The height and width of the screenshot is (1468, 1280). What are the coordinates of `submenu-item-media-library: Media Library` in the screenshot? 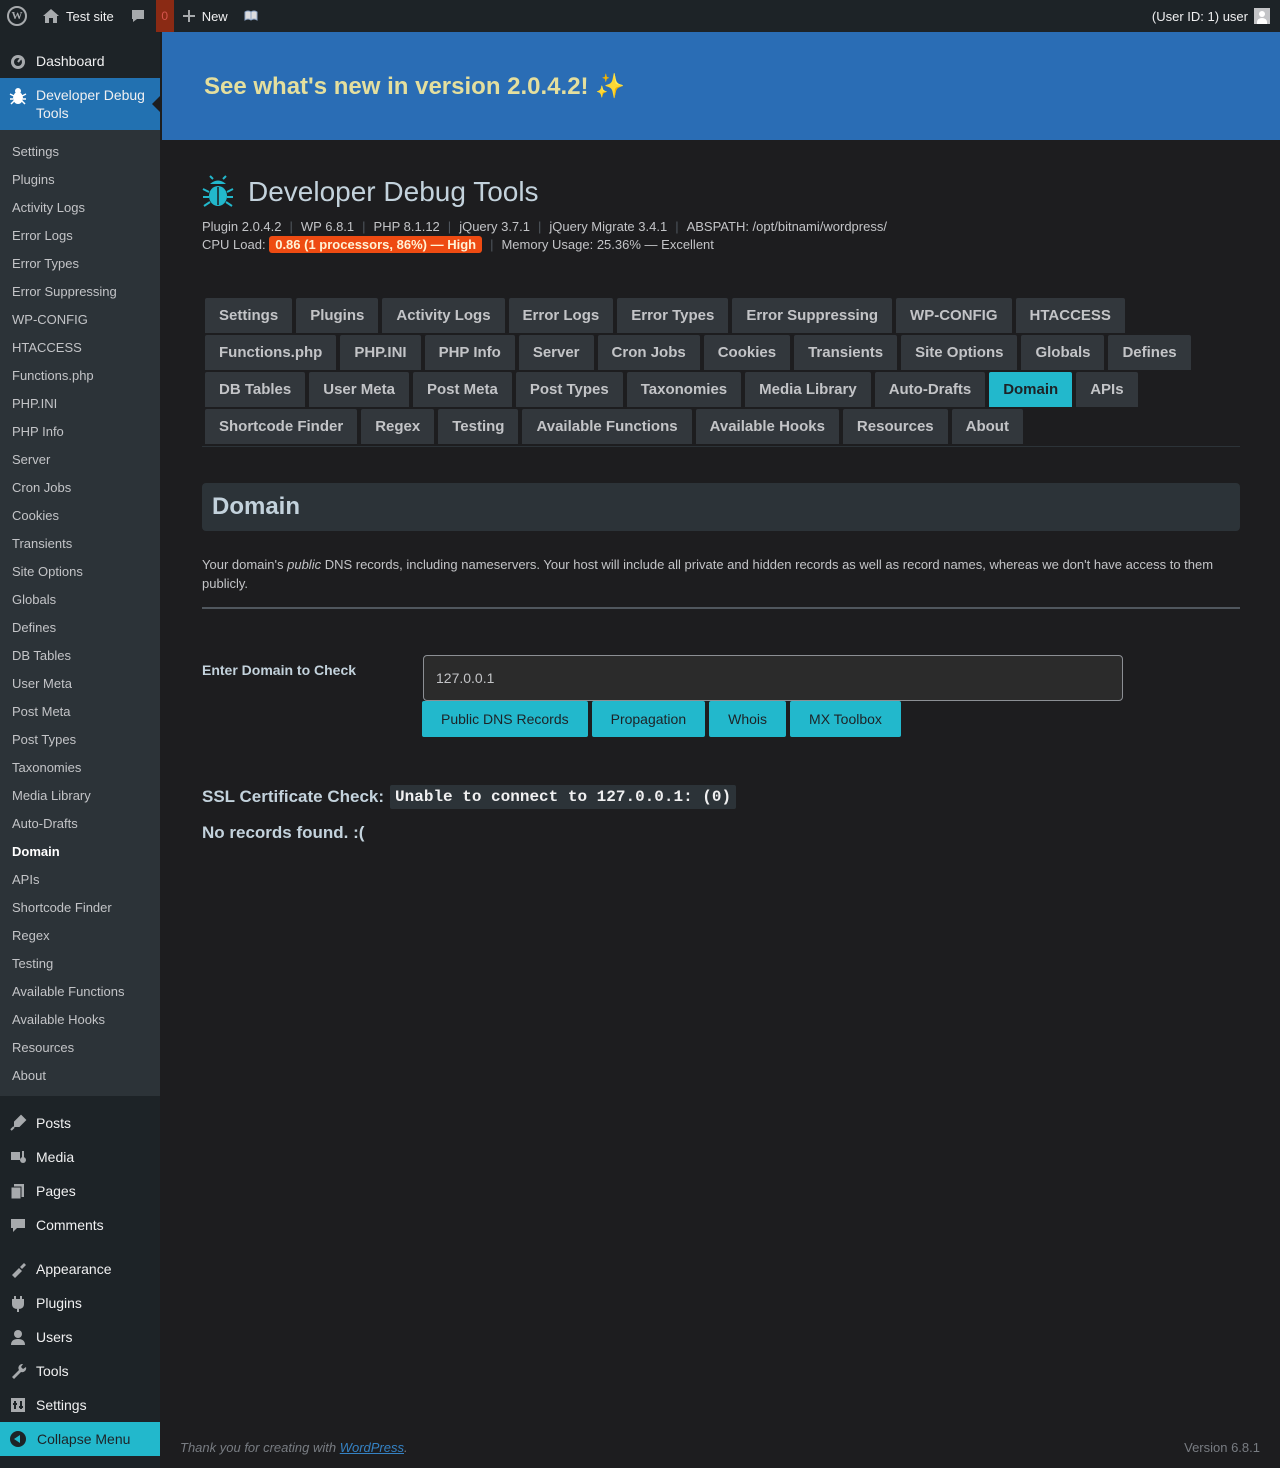 It's located at (80, 795).